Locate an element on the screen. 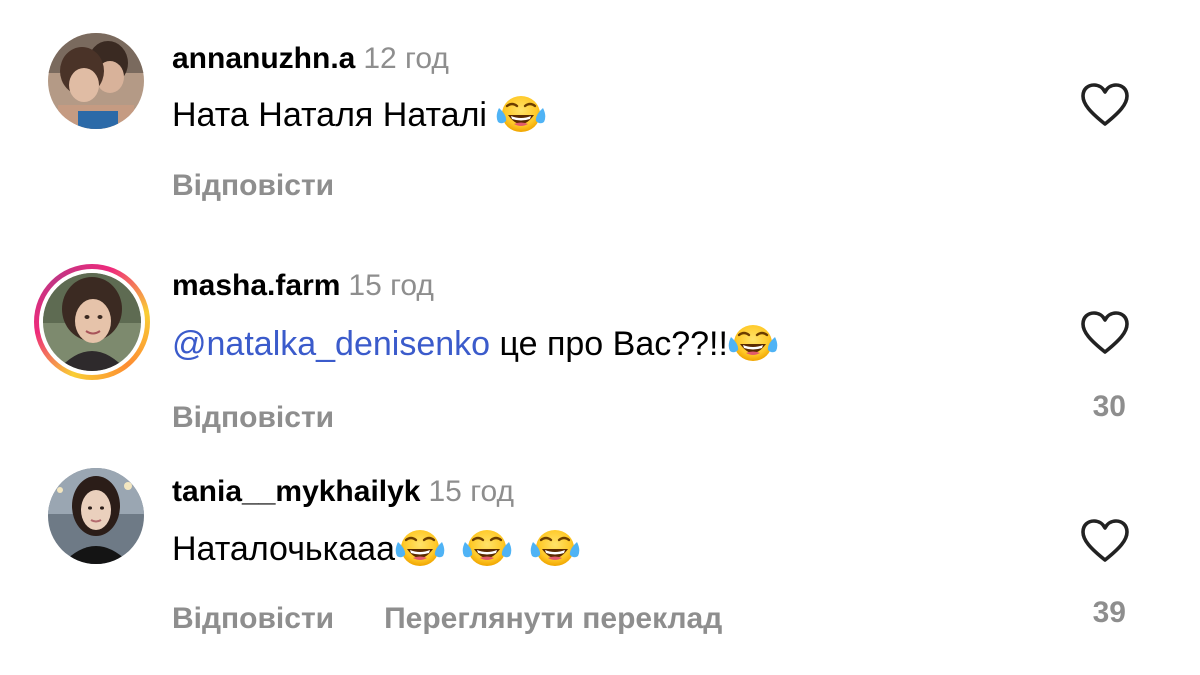 This screenshot has width=1200, height=675. comment-text: Ната Наталя Наталі is located at coordinates (329, 115).